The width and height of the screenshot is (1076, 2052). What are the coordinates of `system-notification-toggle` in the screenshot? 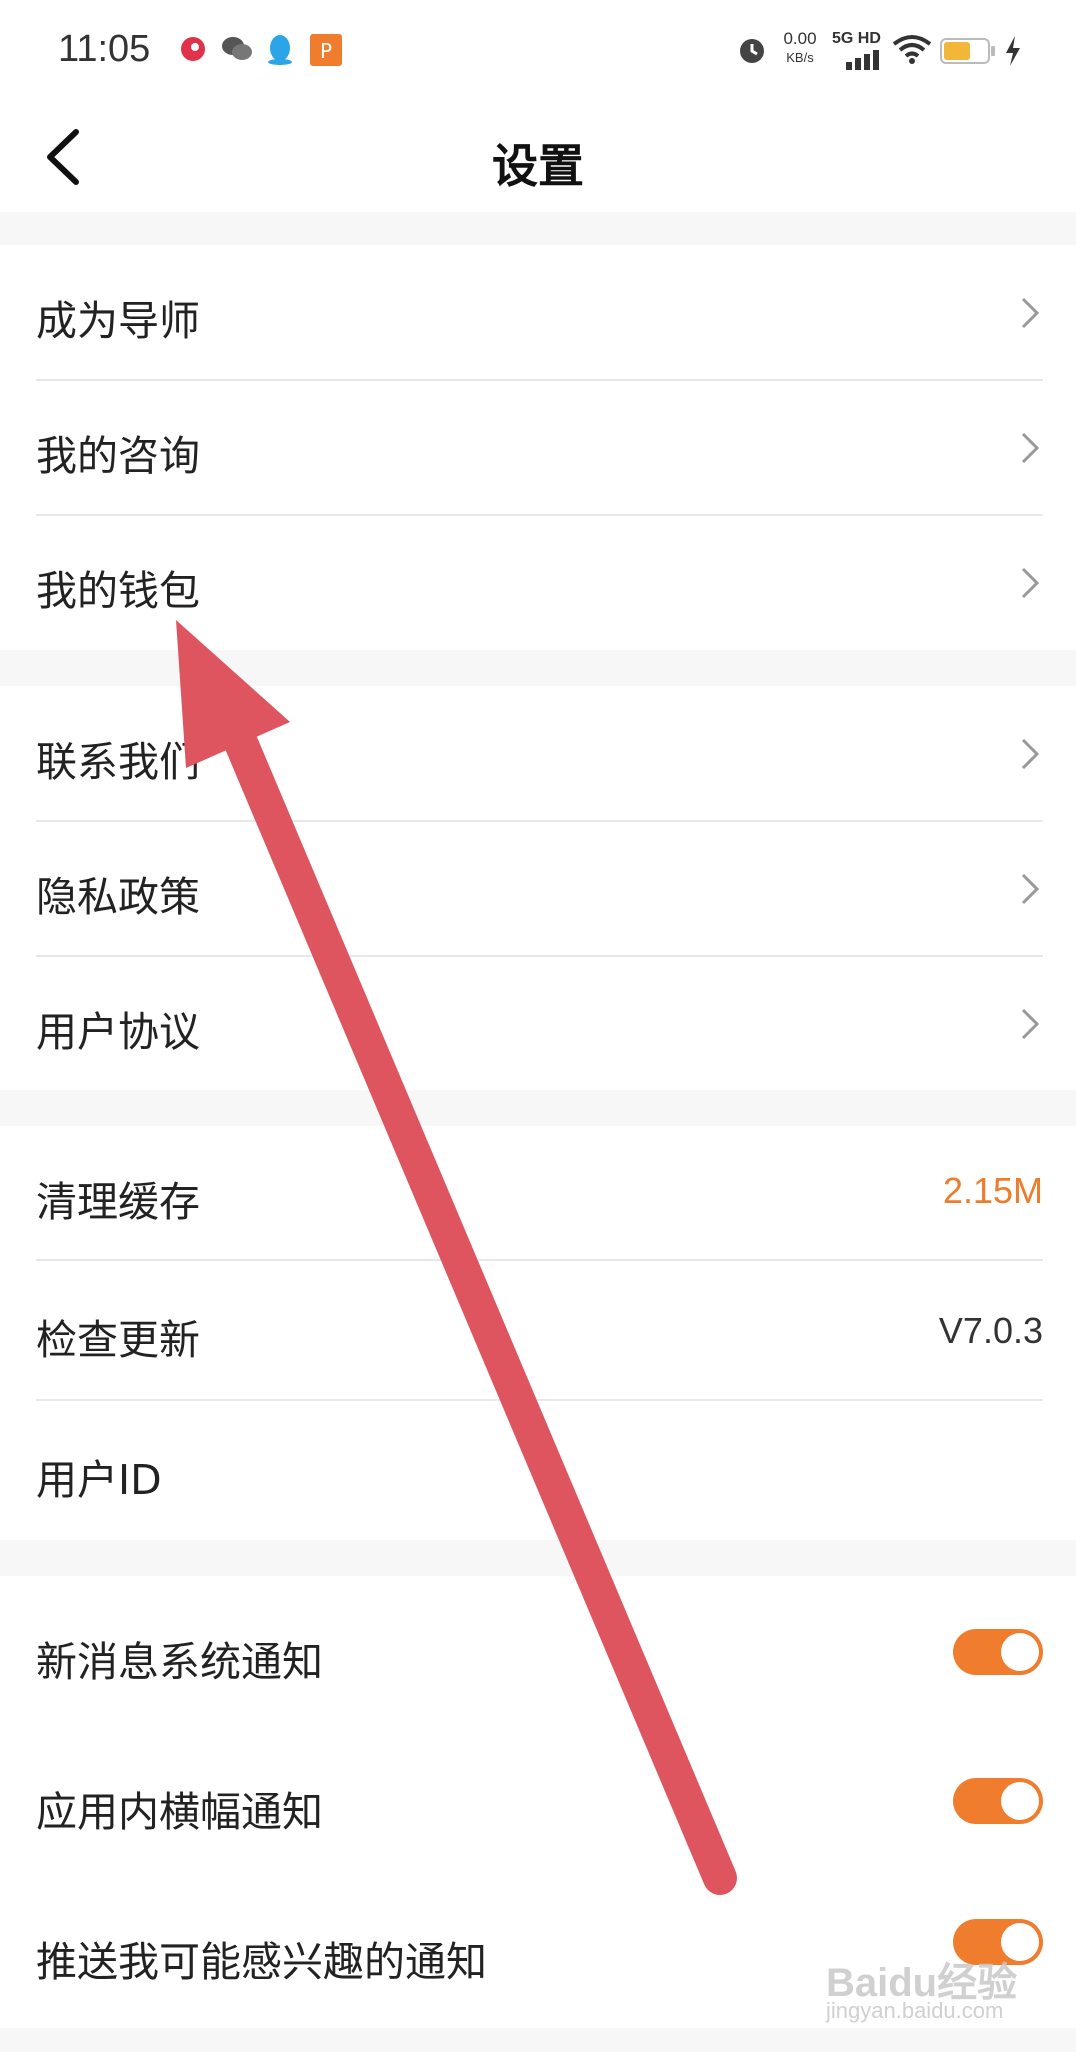 It's located at (998, 1652).